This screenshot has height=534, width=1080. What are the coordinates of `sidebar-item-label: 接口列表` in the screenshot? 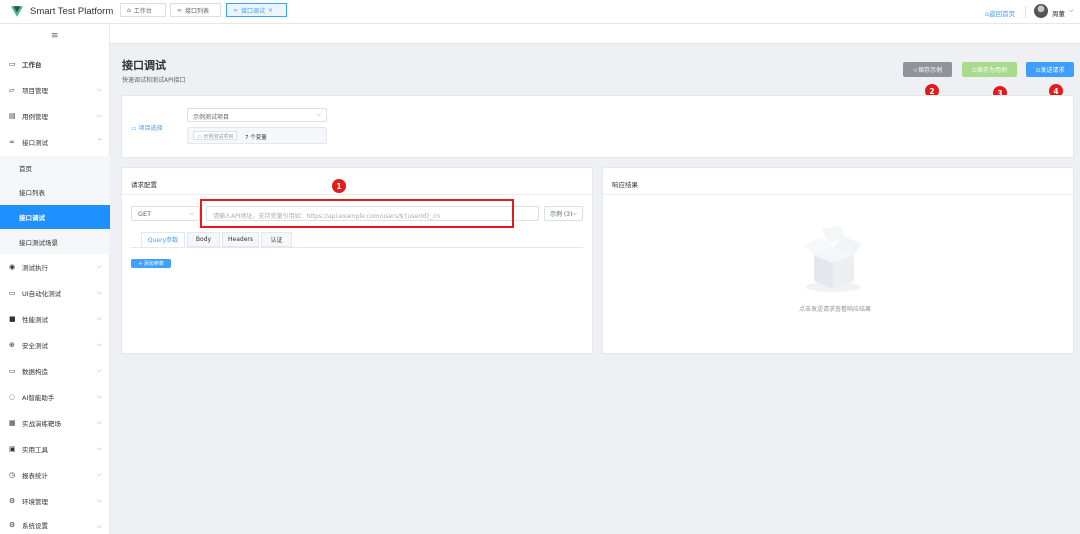 It's located at (32, 193).